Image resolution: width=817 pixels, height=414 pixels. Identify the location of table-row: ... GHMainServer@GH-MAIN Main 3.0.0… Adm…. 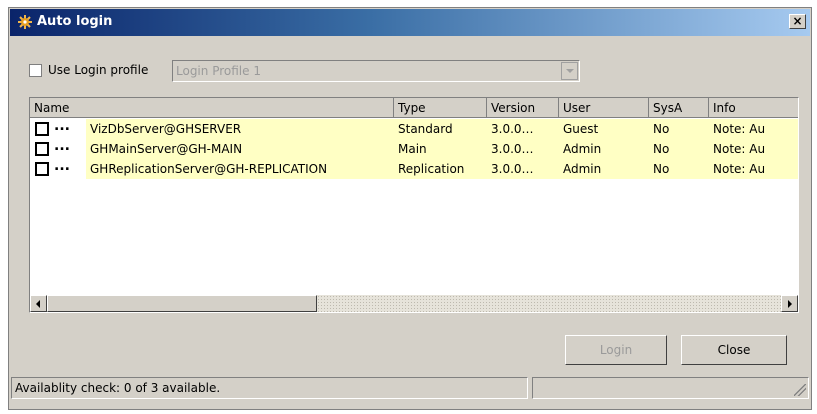
(414, 148).